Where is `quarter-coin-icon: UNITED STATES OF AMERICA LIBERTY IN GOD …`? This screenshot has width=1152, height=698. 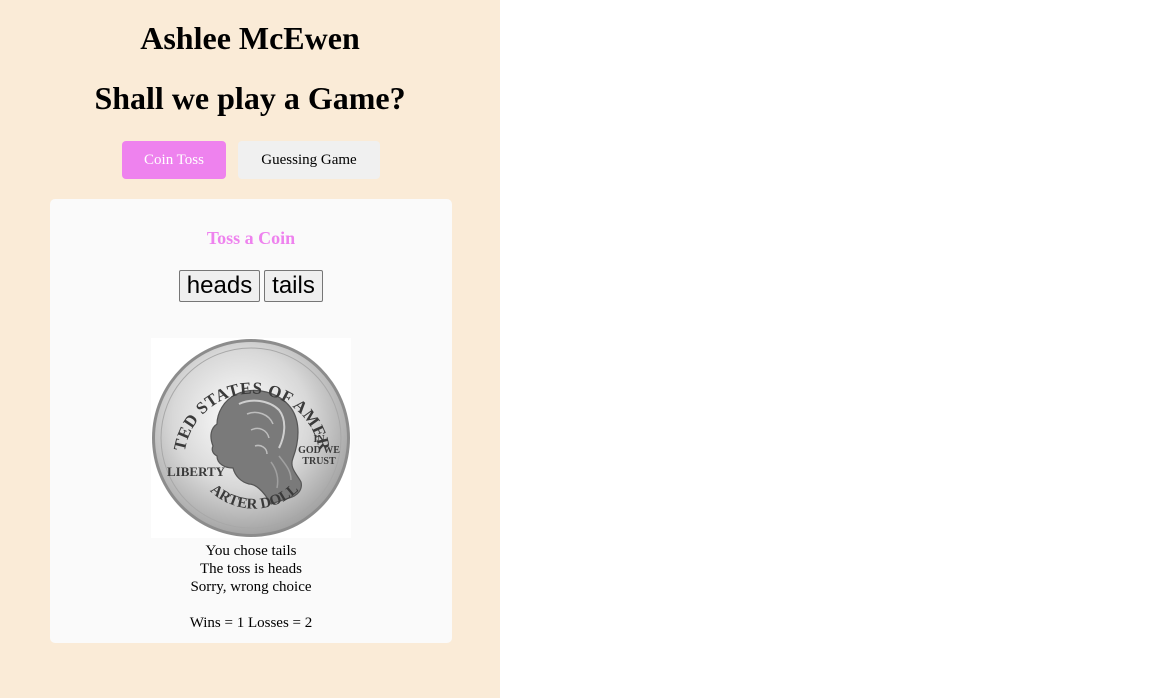 quarter-coin-icon: UNITED STATES OF AMERICA LIBERTY IN GOD … is located at coordinates (248, 430).